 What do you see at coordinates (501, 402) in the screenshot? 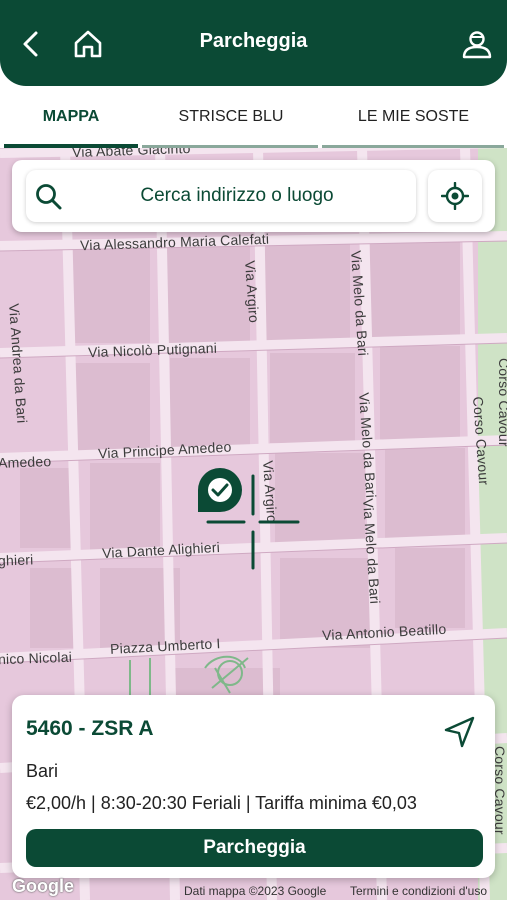
I see `street-label: Corso Cavour` at bounding box center [501, 402].